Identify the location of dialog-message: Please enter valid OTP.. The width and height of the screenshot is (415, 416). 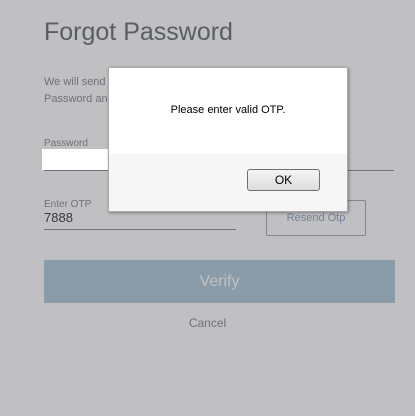
(228, 110).